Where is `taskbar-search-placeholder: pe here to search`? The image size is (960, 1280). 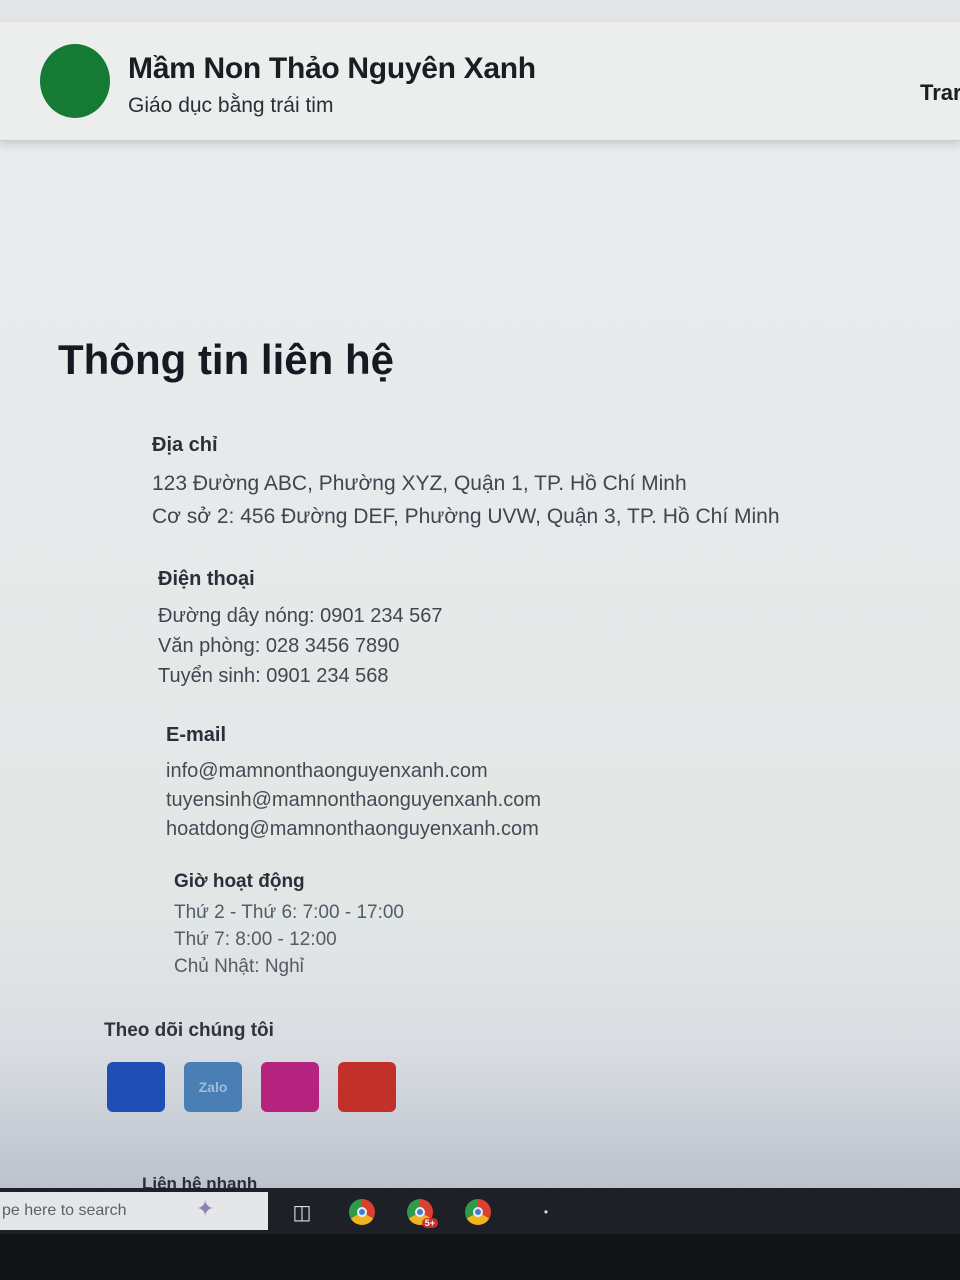 taskbar-search-placeholder: pe here to search is located at coordinates (64, 1210).